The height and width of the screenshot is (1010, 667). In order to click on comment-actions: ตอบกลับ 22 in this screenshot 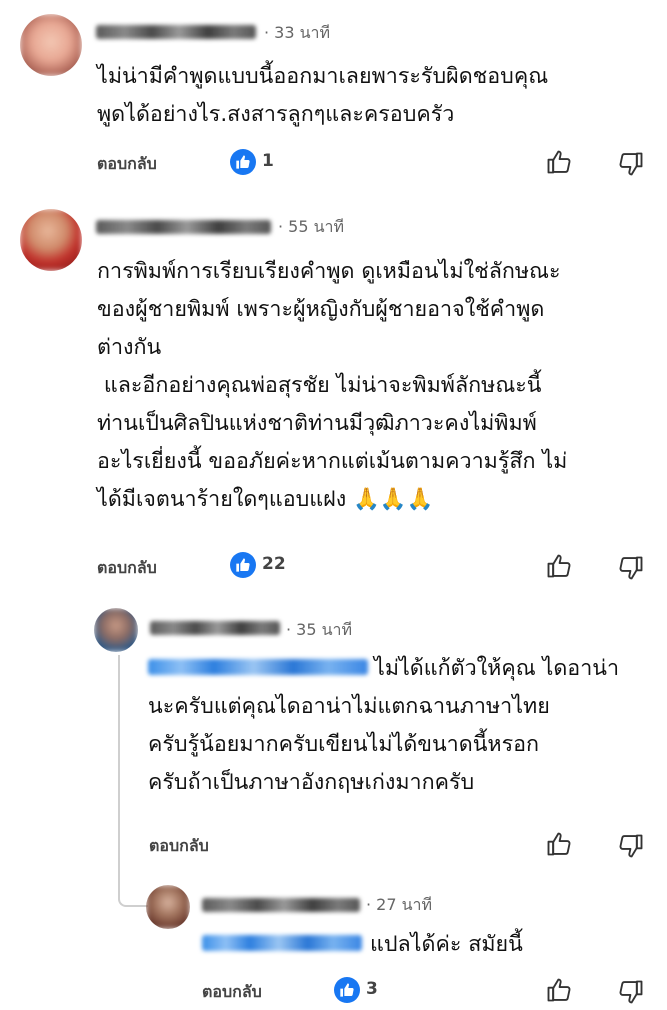, I will do `click(333, 565)`.